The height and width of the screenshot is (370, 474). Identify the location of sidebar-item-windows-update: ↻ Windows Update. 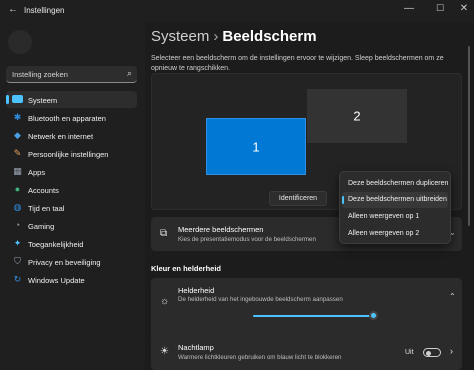
(71, 279).